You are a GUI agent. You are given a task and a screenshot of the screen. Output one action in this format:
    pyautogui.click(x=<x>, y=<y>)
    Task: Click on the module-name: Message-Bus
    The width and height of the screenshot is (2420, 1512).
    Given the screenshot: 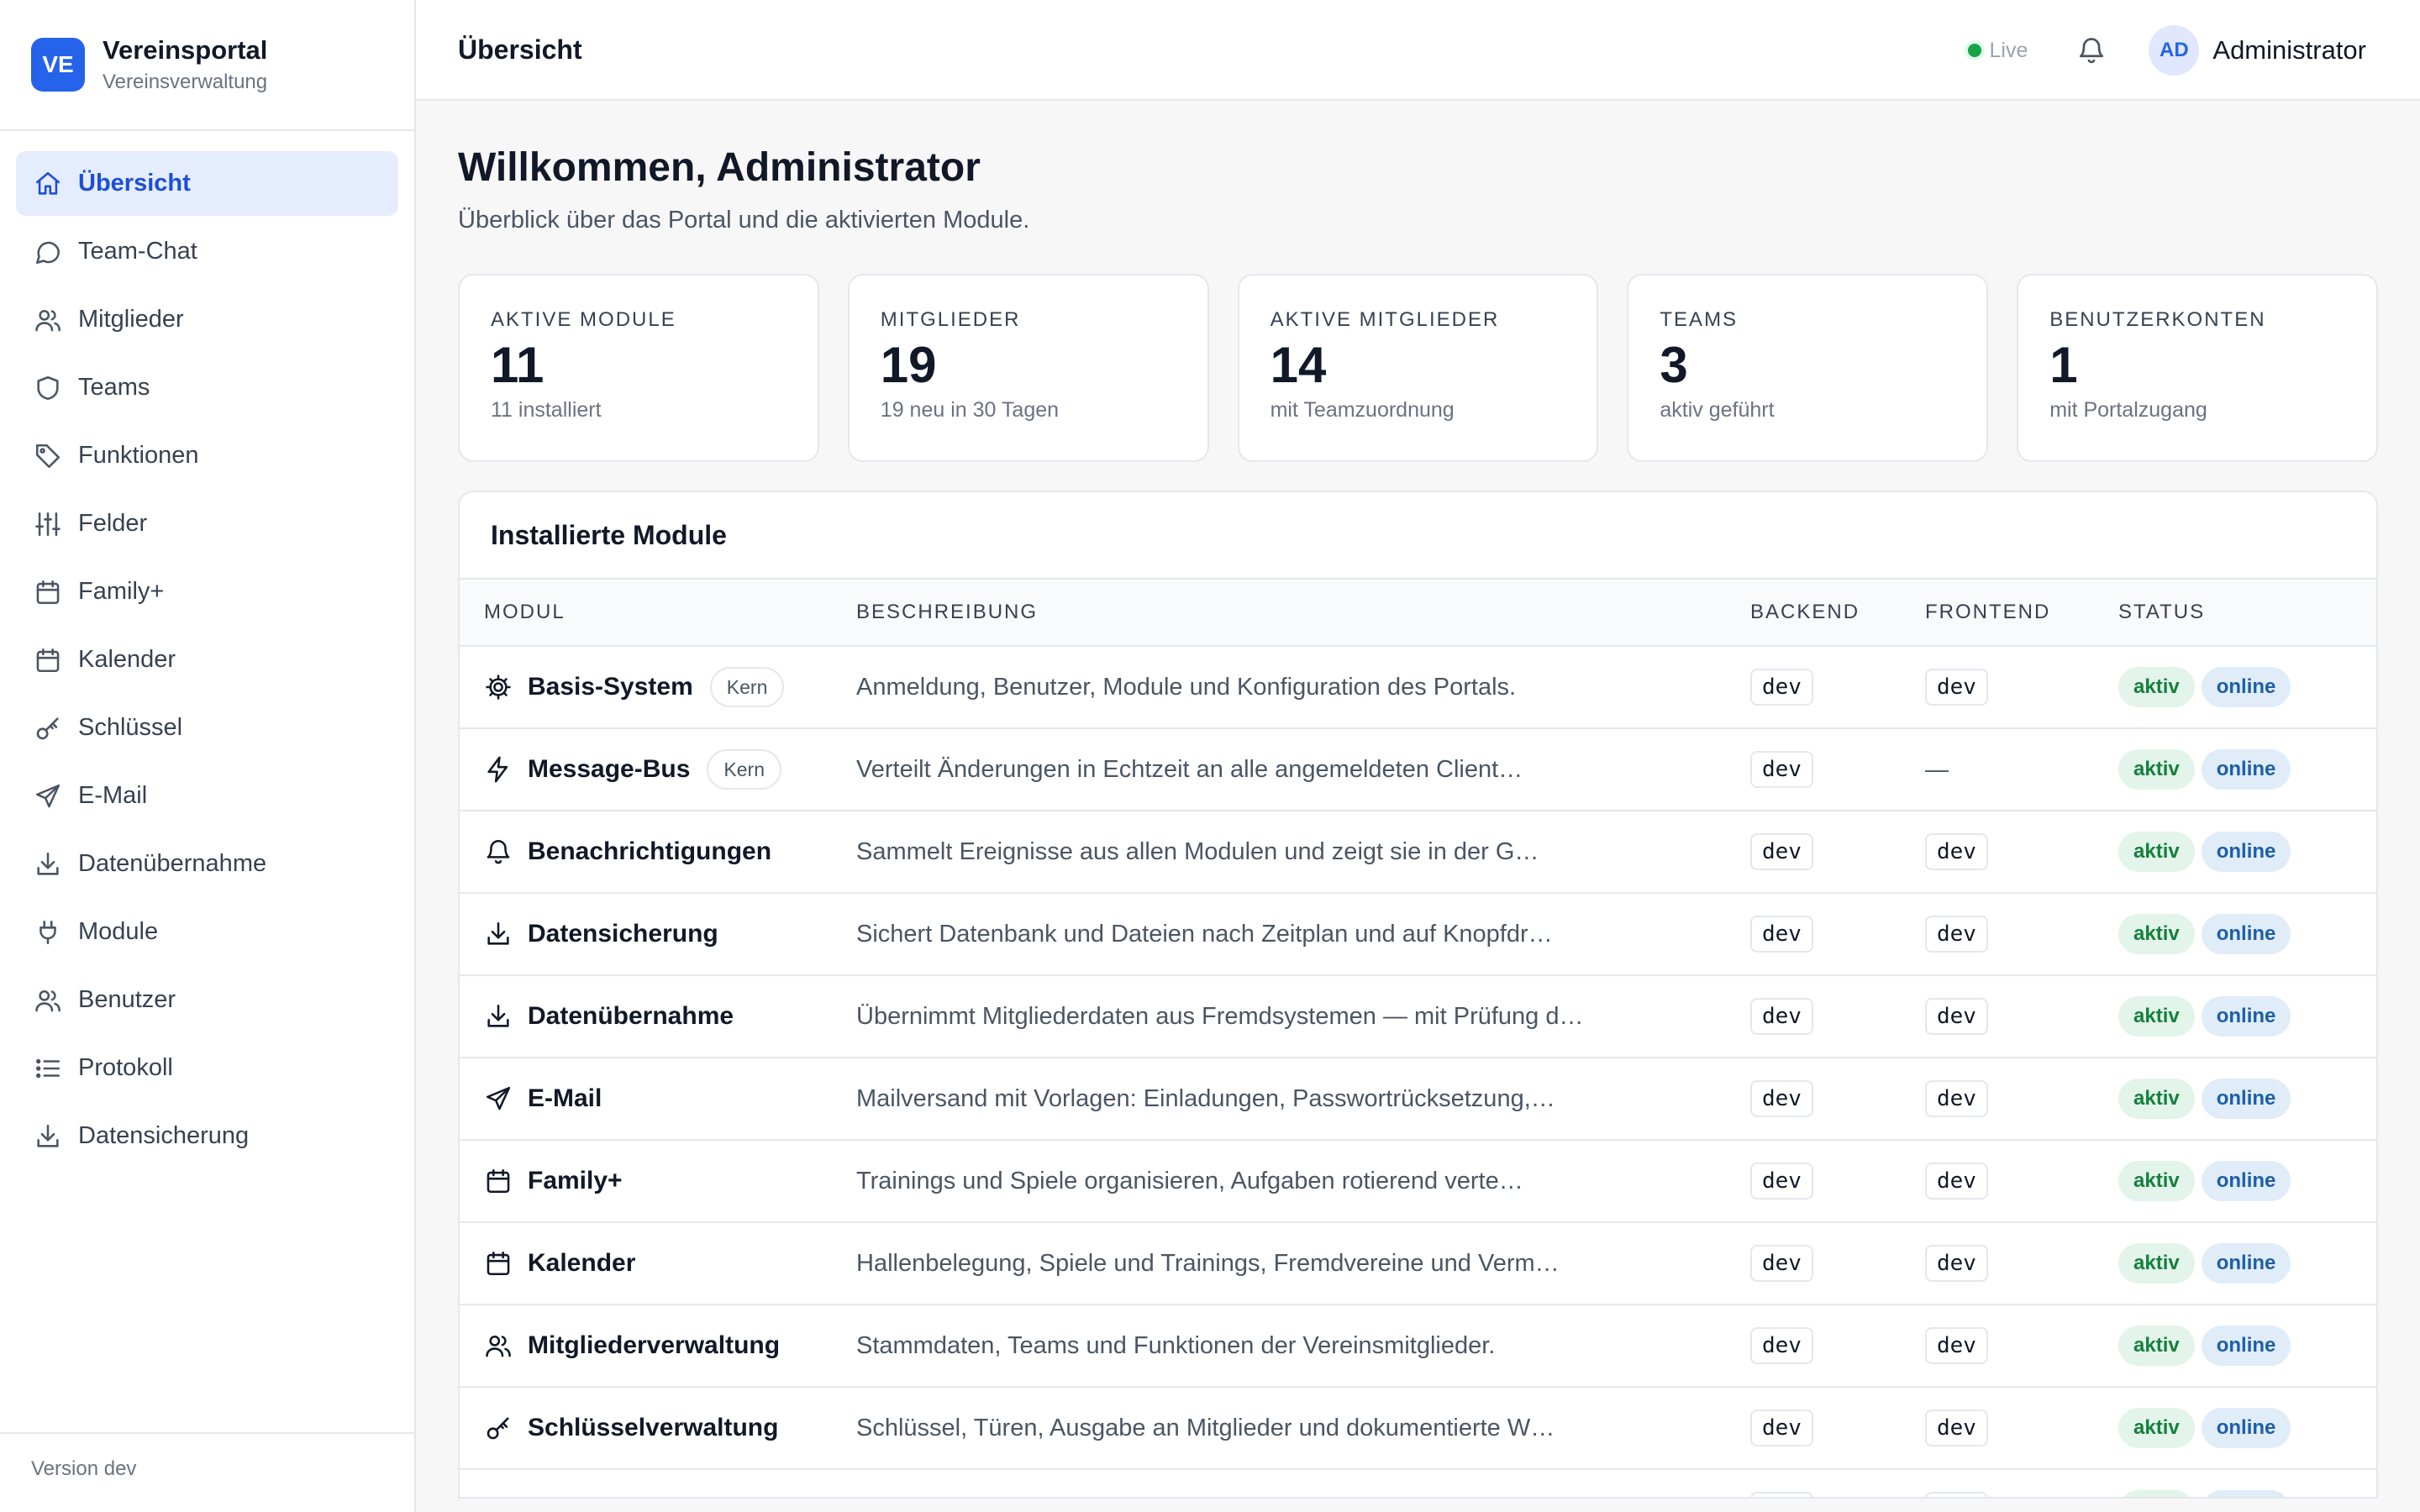 What is the action you would take?
    pyautogui.click(x=609, y=769)
    